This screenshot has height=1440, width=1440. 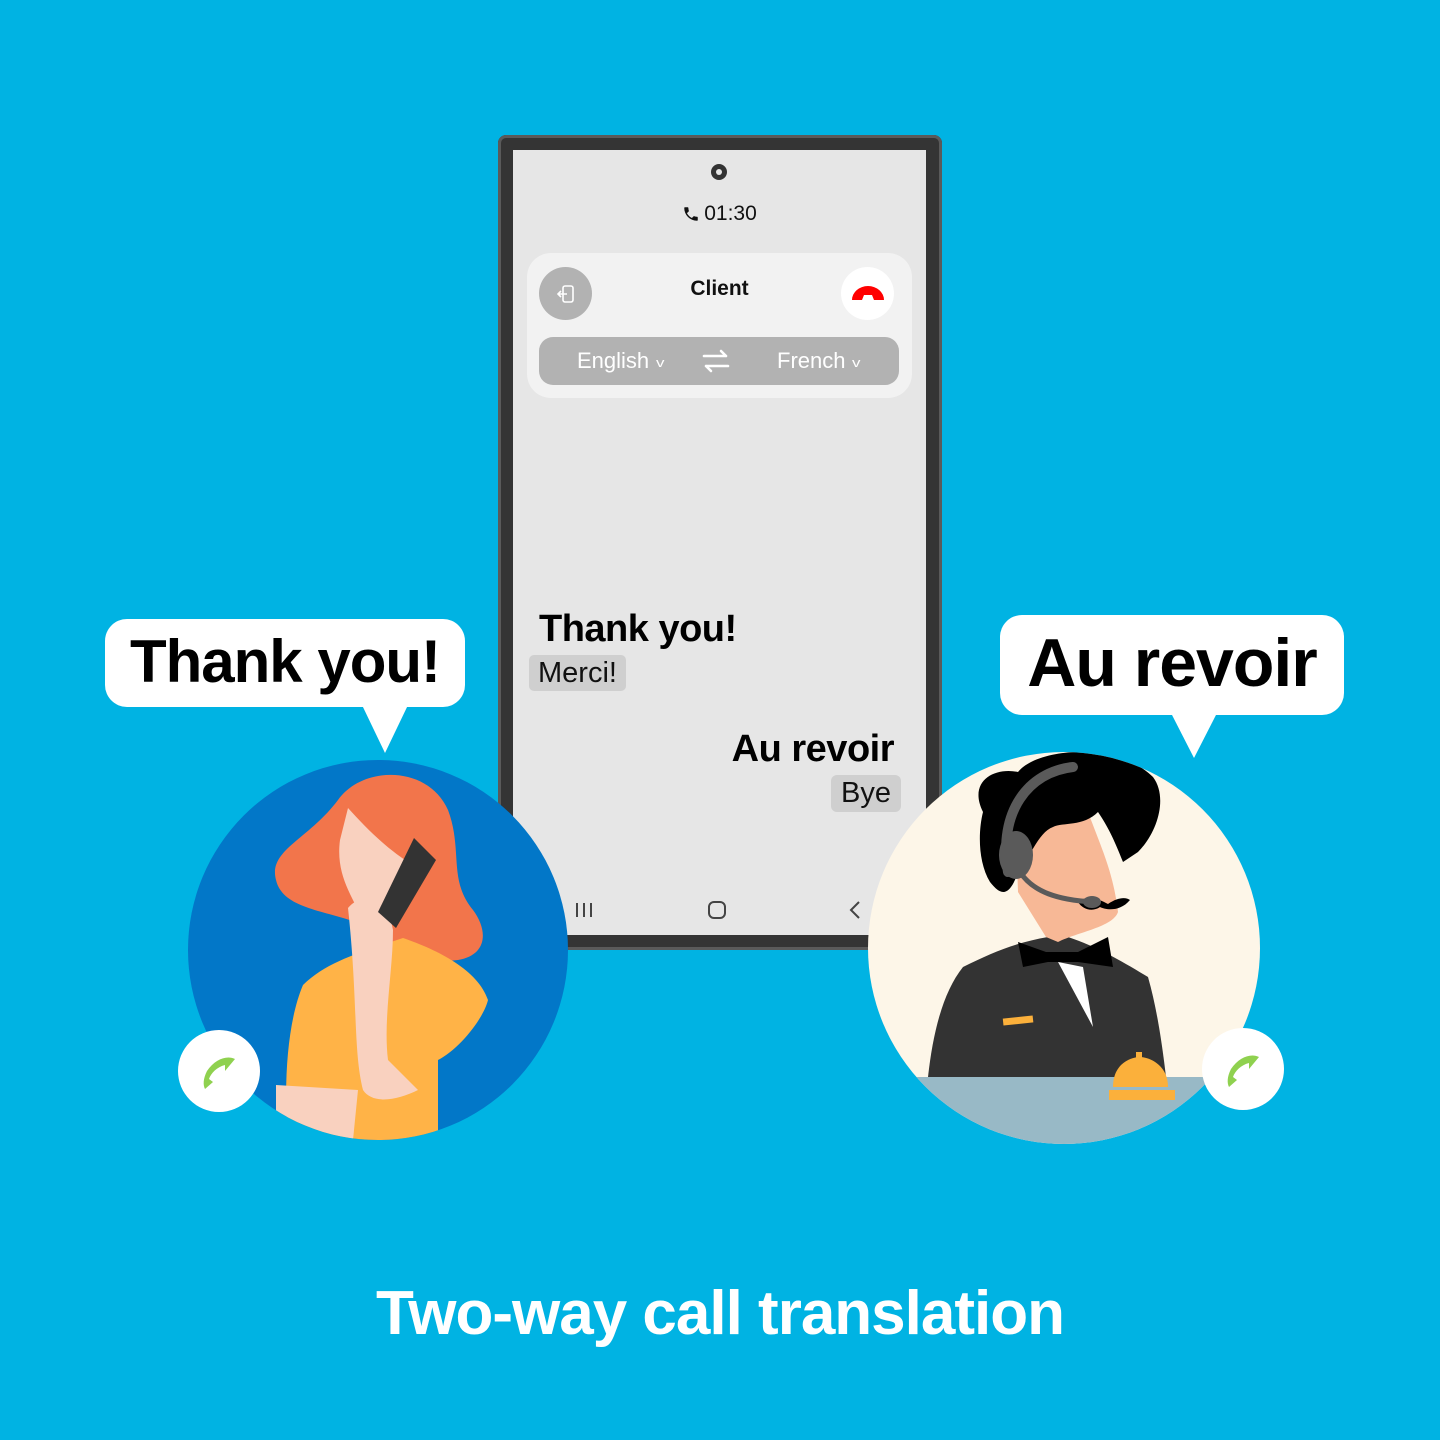 I want to click on service-bell-base, so click(x=1142, y=1095).